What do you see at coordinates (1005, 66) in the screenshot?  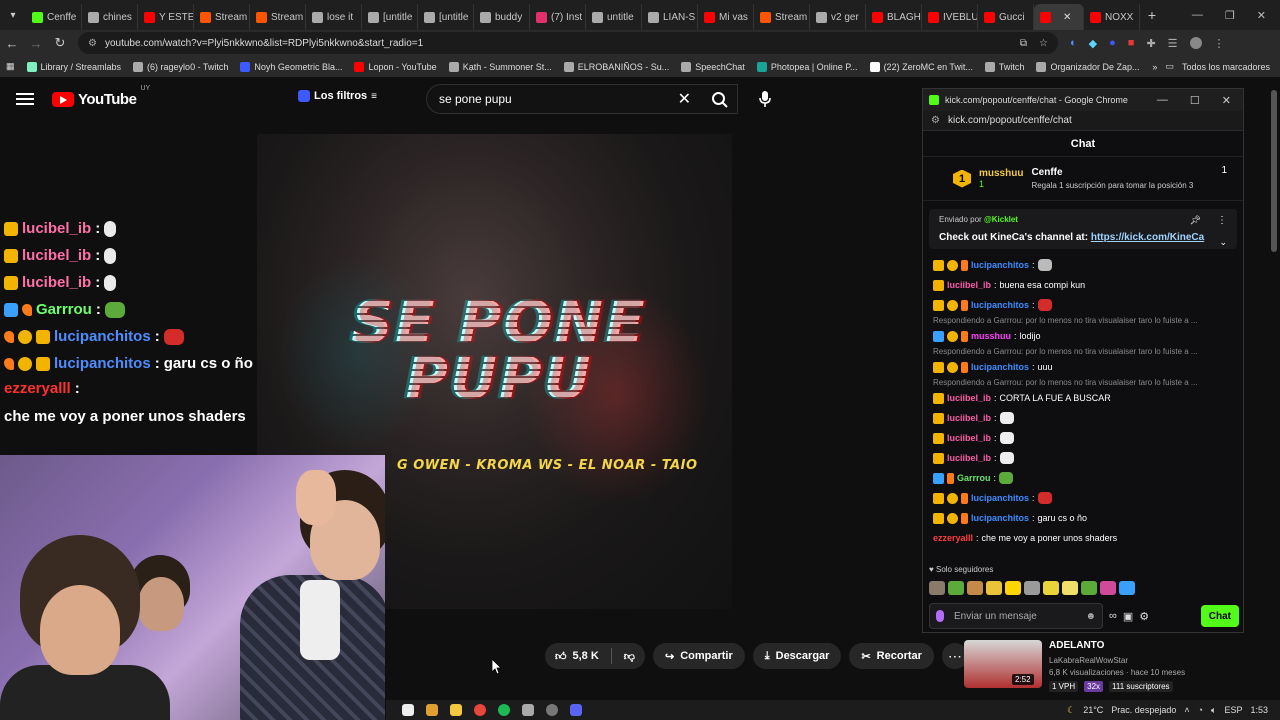 I see `bookmark-item: Twitch` at bounding box center [1005, 66].